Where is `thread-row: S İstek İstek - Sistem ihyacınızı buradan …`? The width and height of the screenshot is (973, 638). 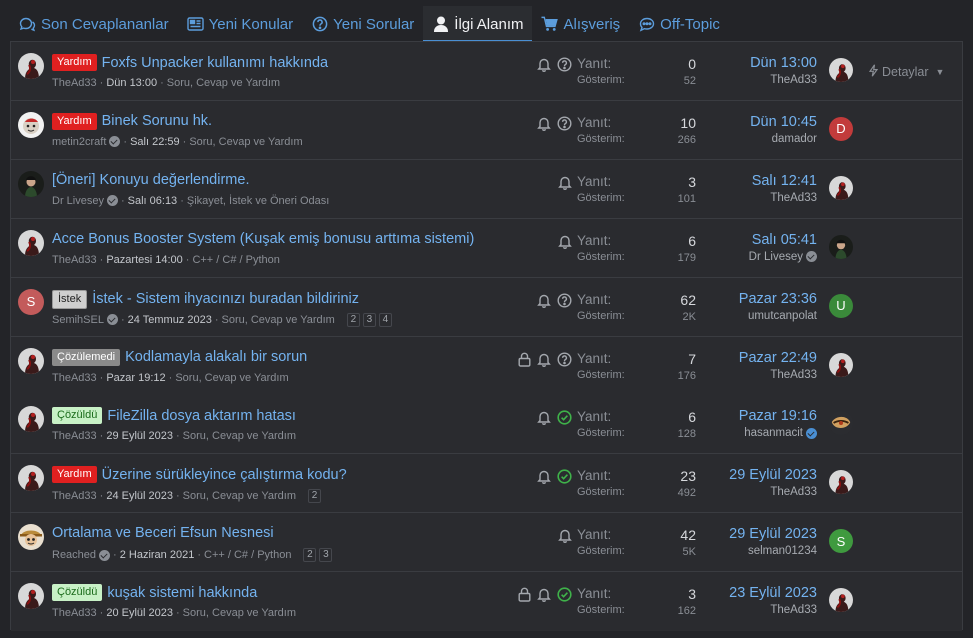
thread-row: S İstek İstek - Sistem ihyacınızı buradan … is located at coordinates (486, 307).